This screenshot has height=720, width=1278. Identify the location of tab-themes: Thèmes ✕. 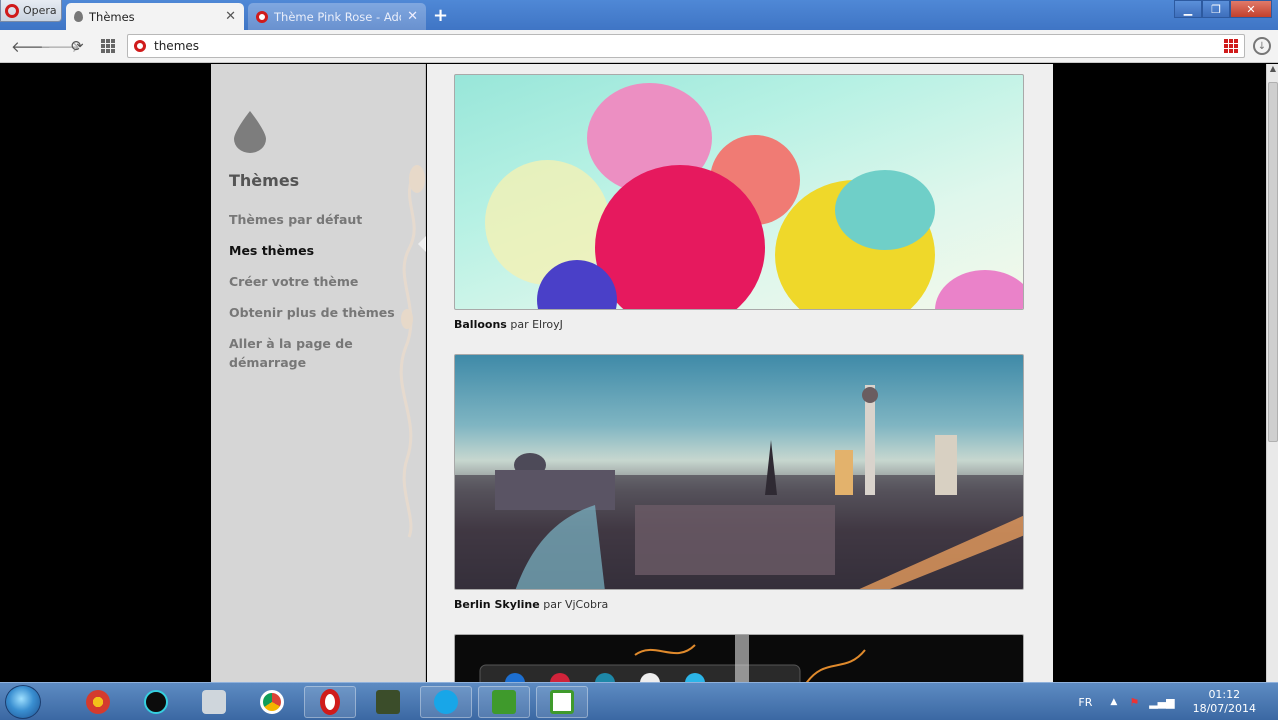
(155, 16).